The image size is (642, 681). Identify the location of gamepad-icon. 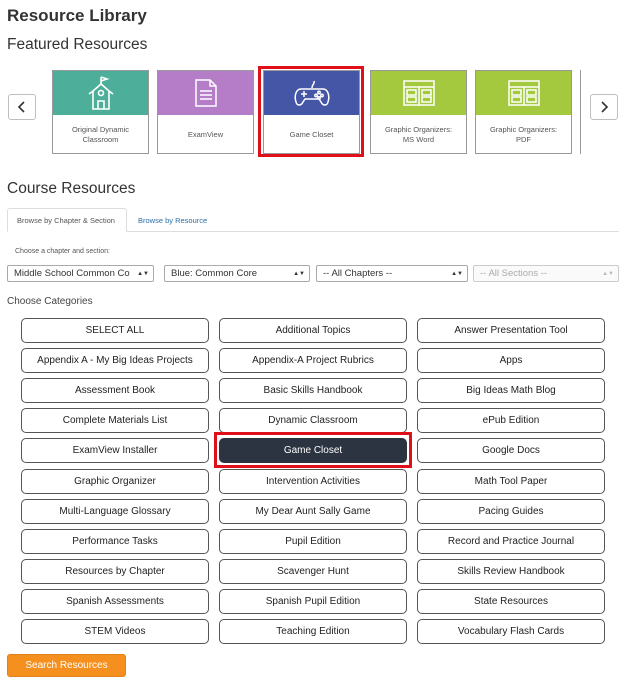
(311, 93).